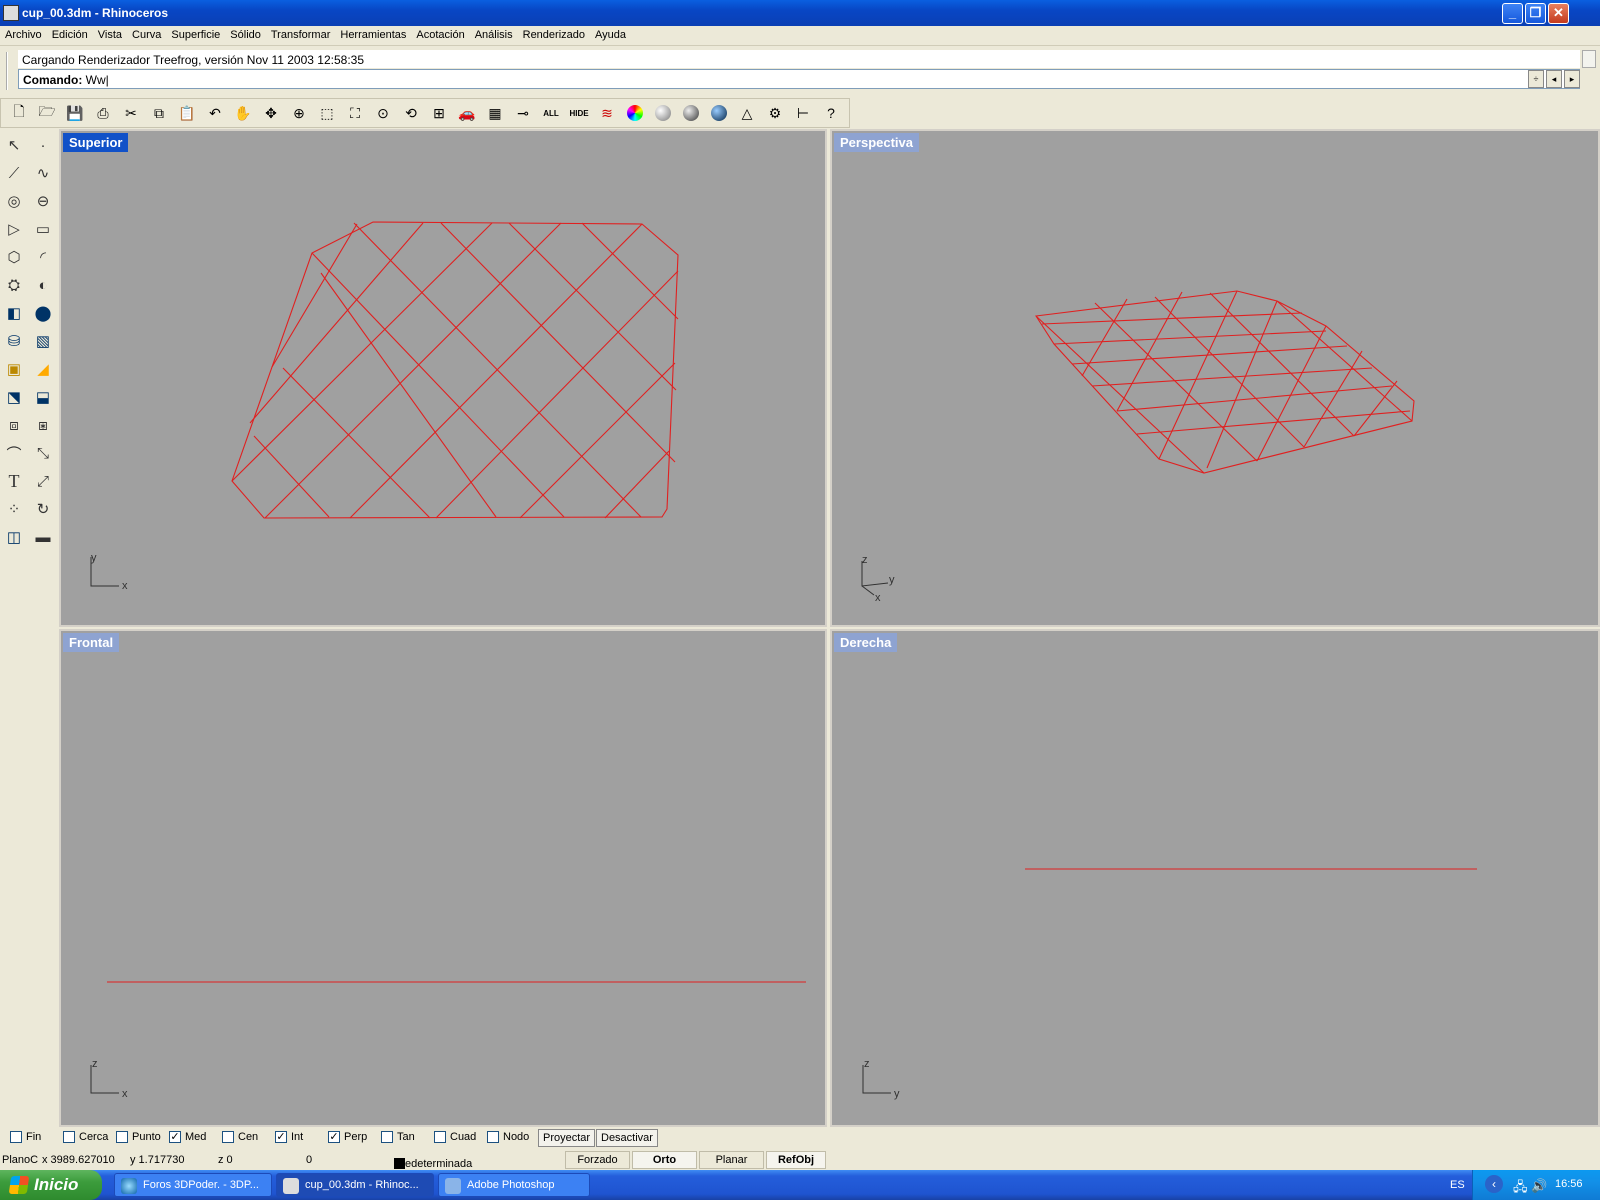 This screenshot has width=1600, height=1200. What do you see at coordinates (47, 113) in the screenshot?
I see `open-icon: 🗁` at bounding box center [47, 113].